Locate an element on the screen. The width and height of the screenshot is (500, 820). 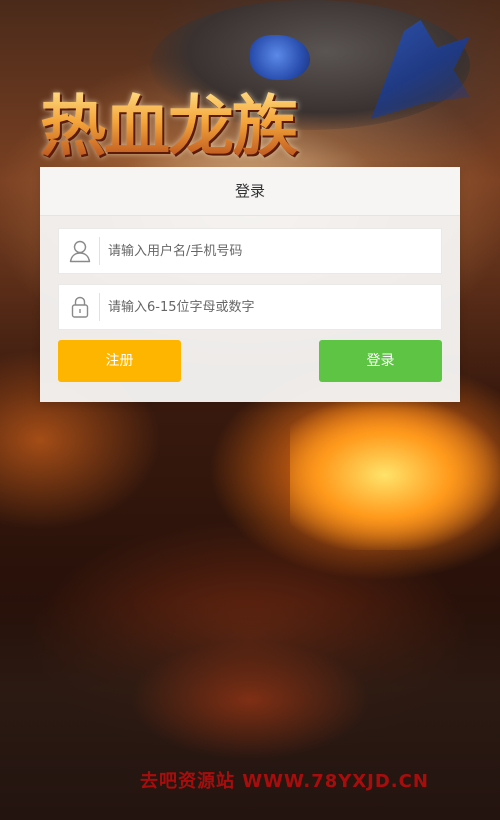
user-icon is located at coordinates (80, 251).